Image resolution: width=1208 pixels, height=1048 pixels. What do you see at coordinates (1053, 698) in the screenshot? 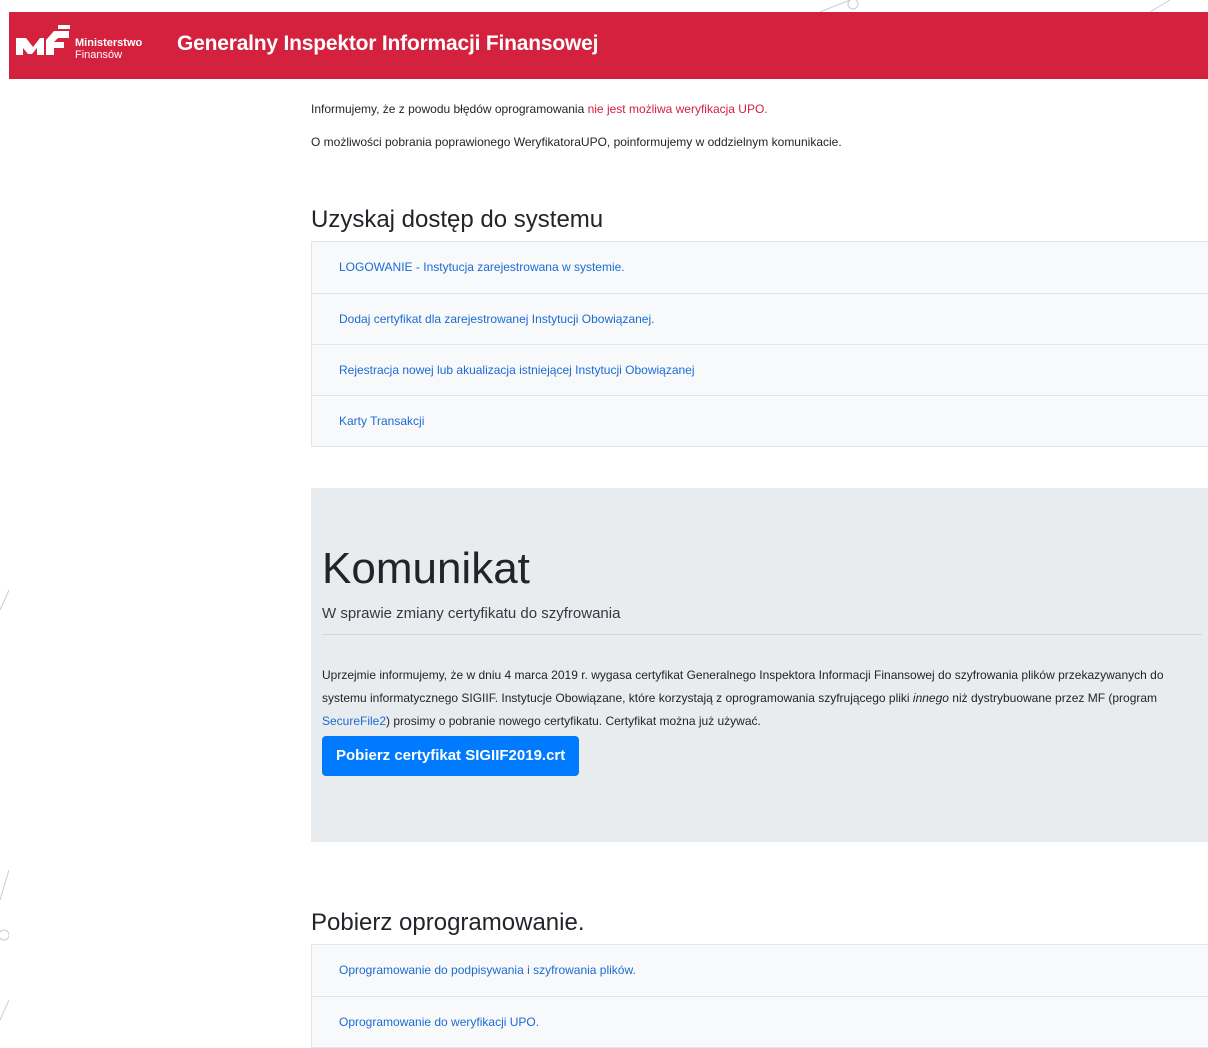
I see `announcement-body-part2: niż dystrybuowane przez MF (program` at bounding box center [1053, 698].